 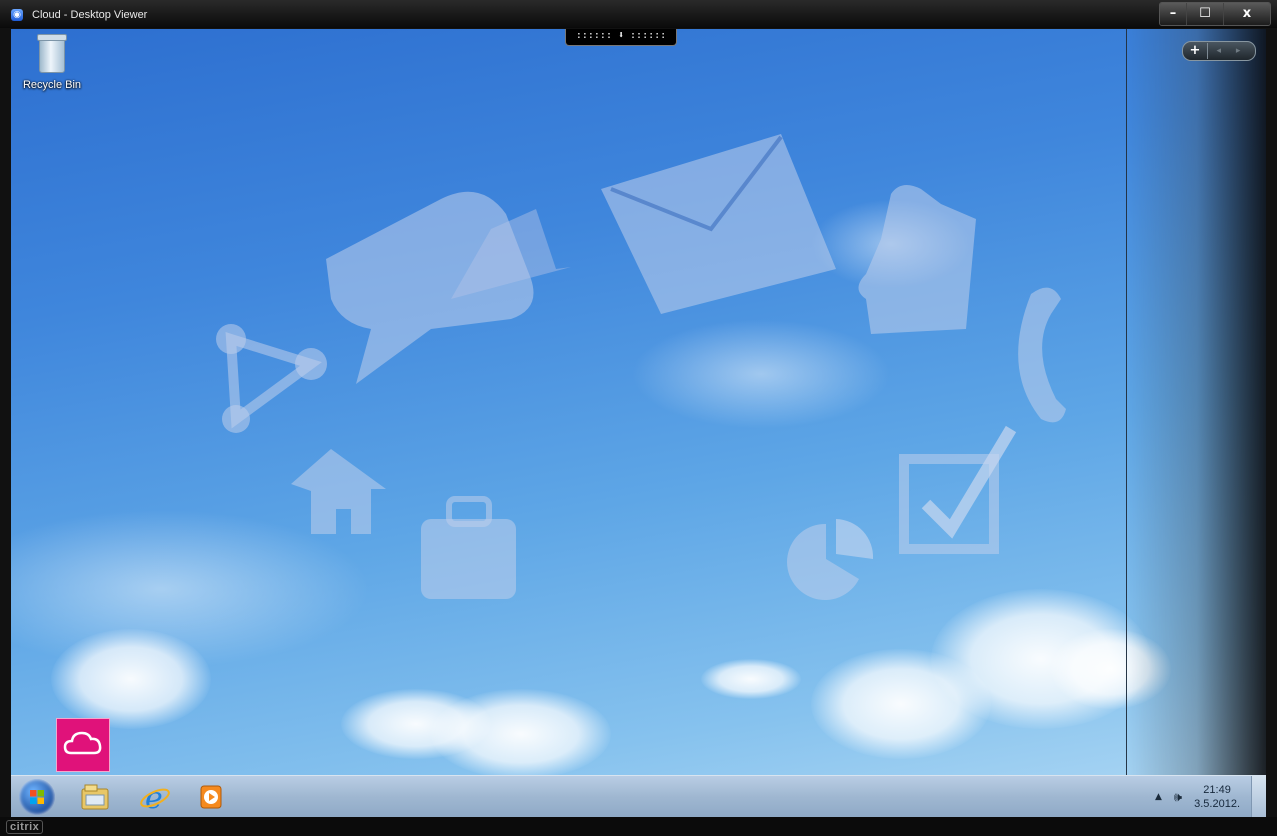 What do you see at coordinates (1042, 355) in the screenshot?
I see `phone-icon` at bounding box center [1042, 355].